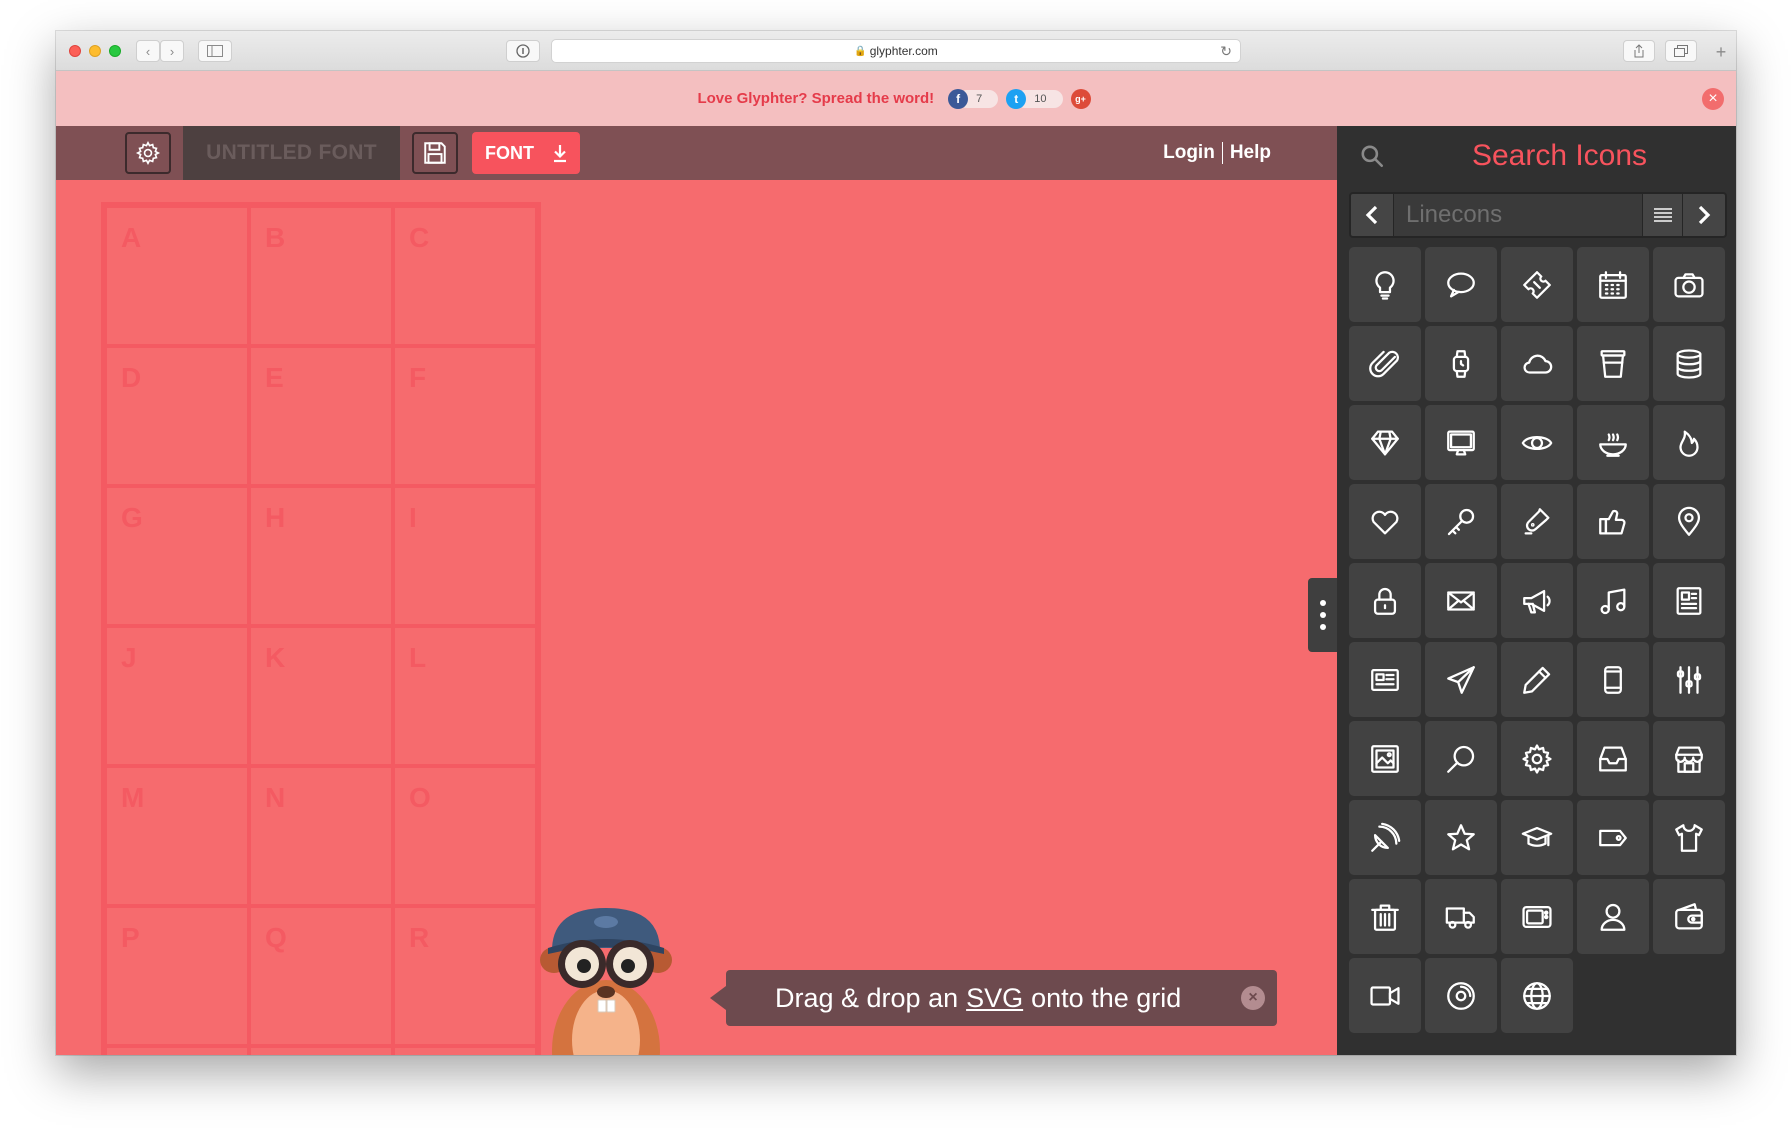  I want to click on forward-button: ›, so click(172, 51).